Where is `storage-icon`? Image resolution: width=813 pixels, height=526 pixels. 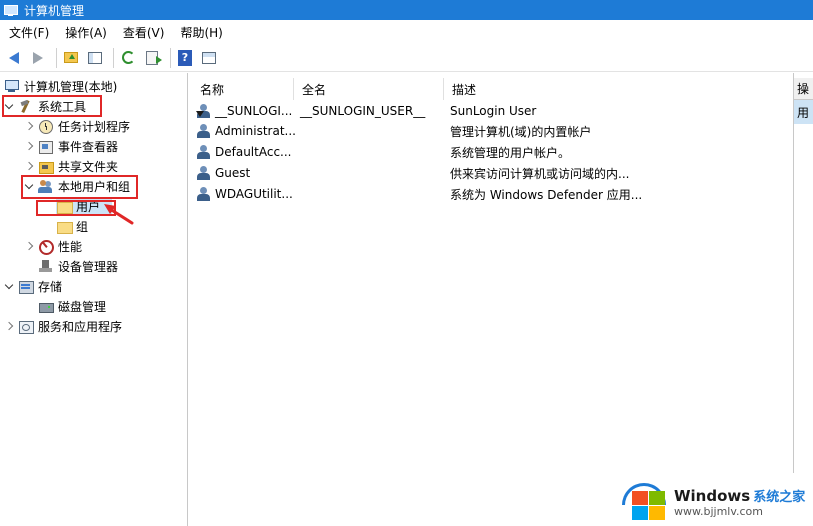 storage-icon is located at coordinates (26, 286).